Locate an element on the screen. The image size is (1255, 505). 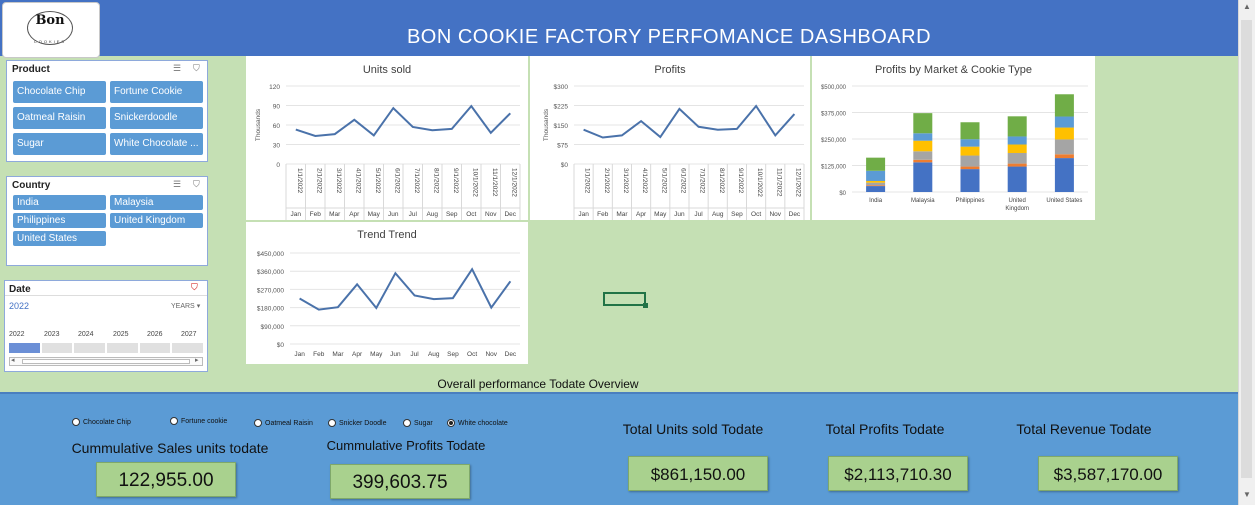
date-slicer-title: Date is located at coordinates (20, 289).